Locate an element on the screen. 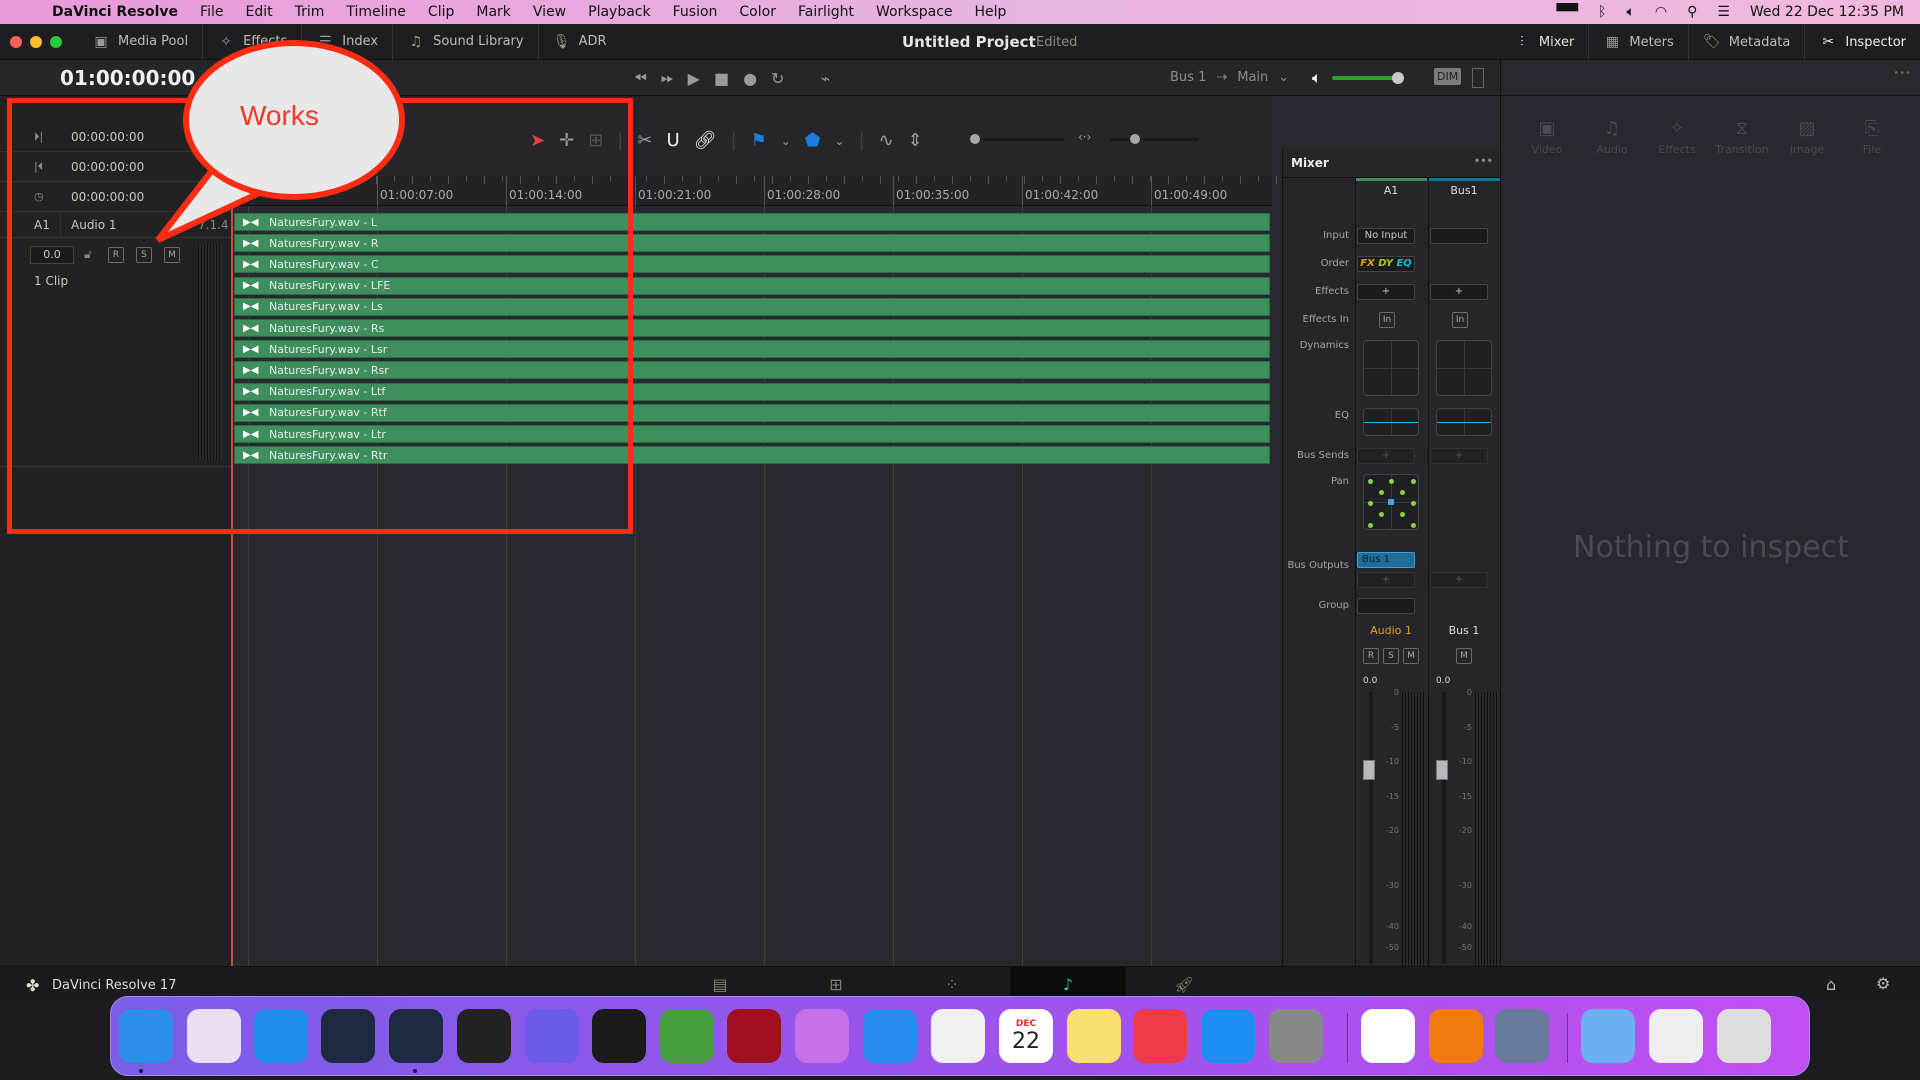 Image resolution: width=1920 pixels, height=1080 pixels. pan-position-marker is located at coordinates (1391, 502).